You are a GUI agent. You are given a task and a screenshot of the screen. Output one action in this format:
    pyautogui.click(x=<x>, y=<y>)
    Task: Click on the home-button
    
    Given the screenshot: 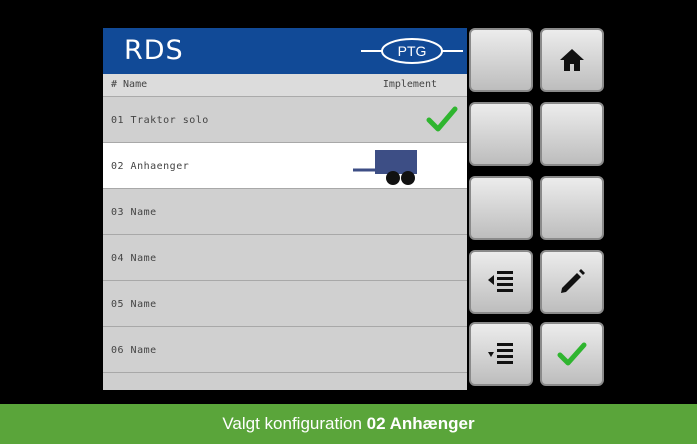 What is the action you would take?
    pyautogui.click(x=572, y=60)
    